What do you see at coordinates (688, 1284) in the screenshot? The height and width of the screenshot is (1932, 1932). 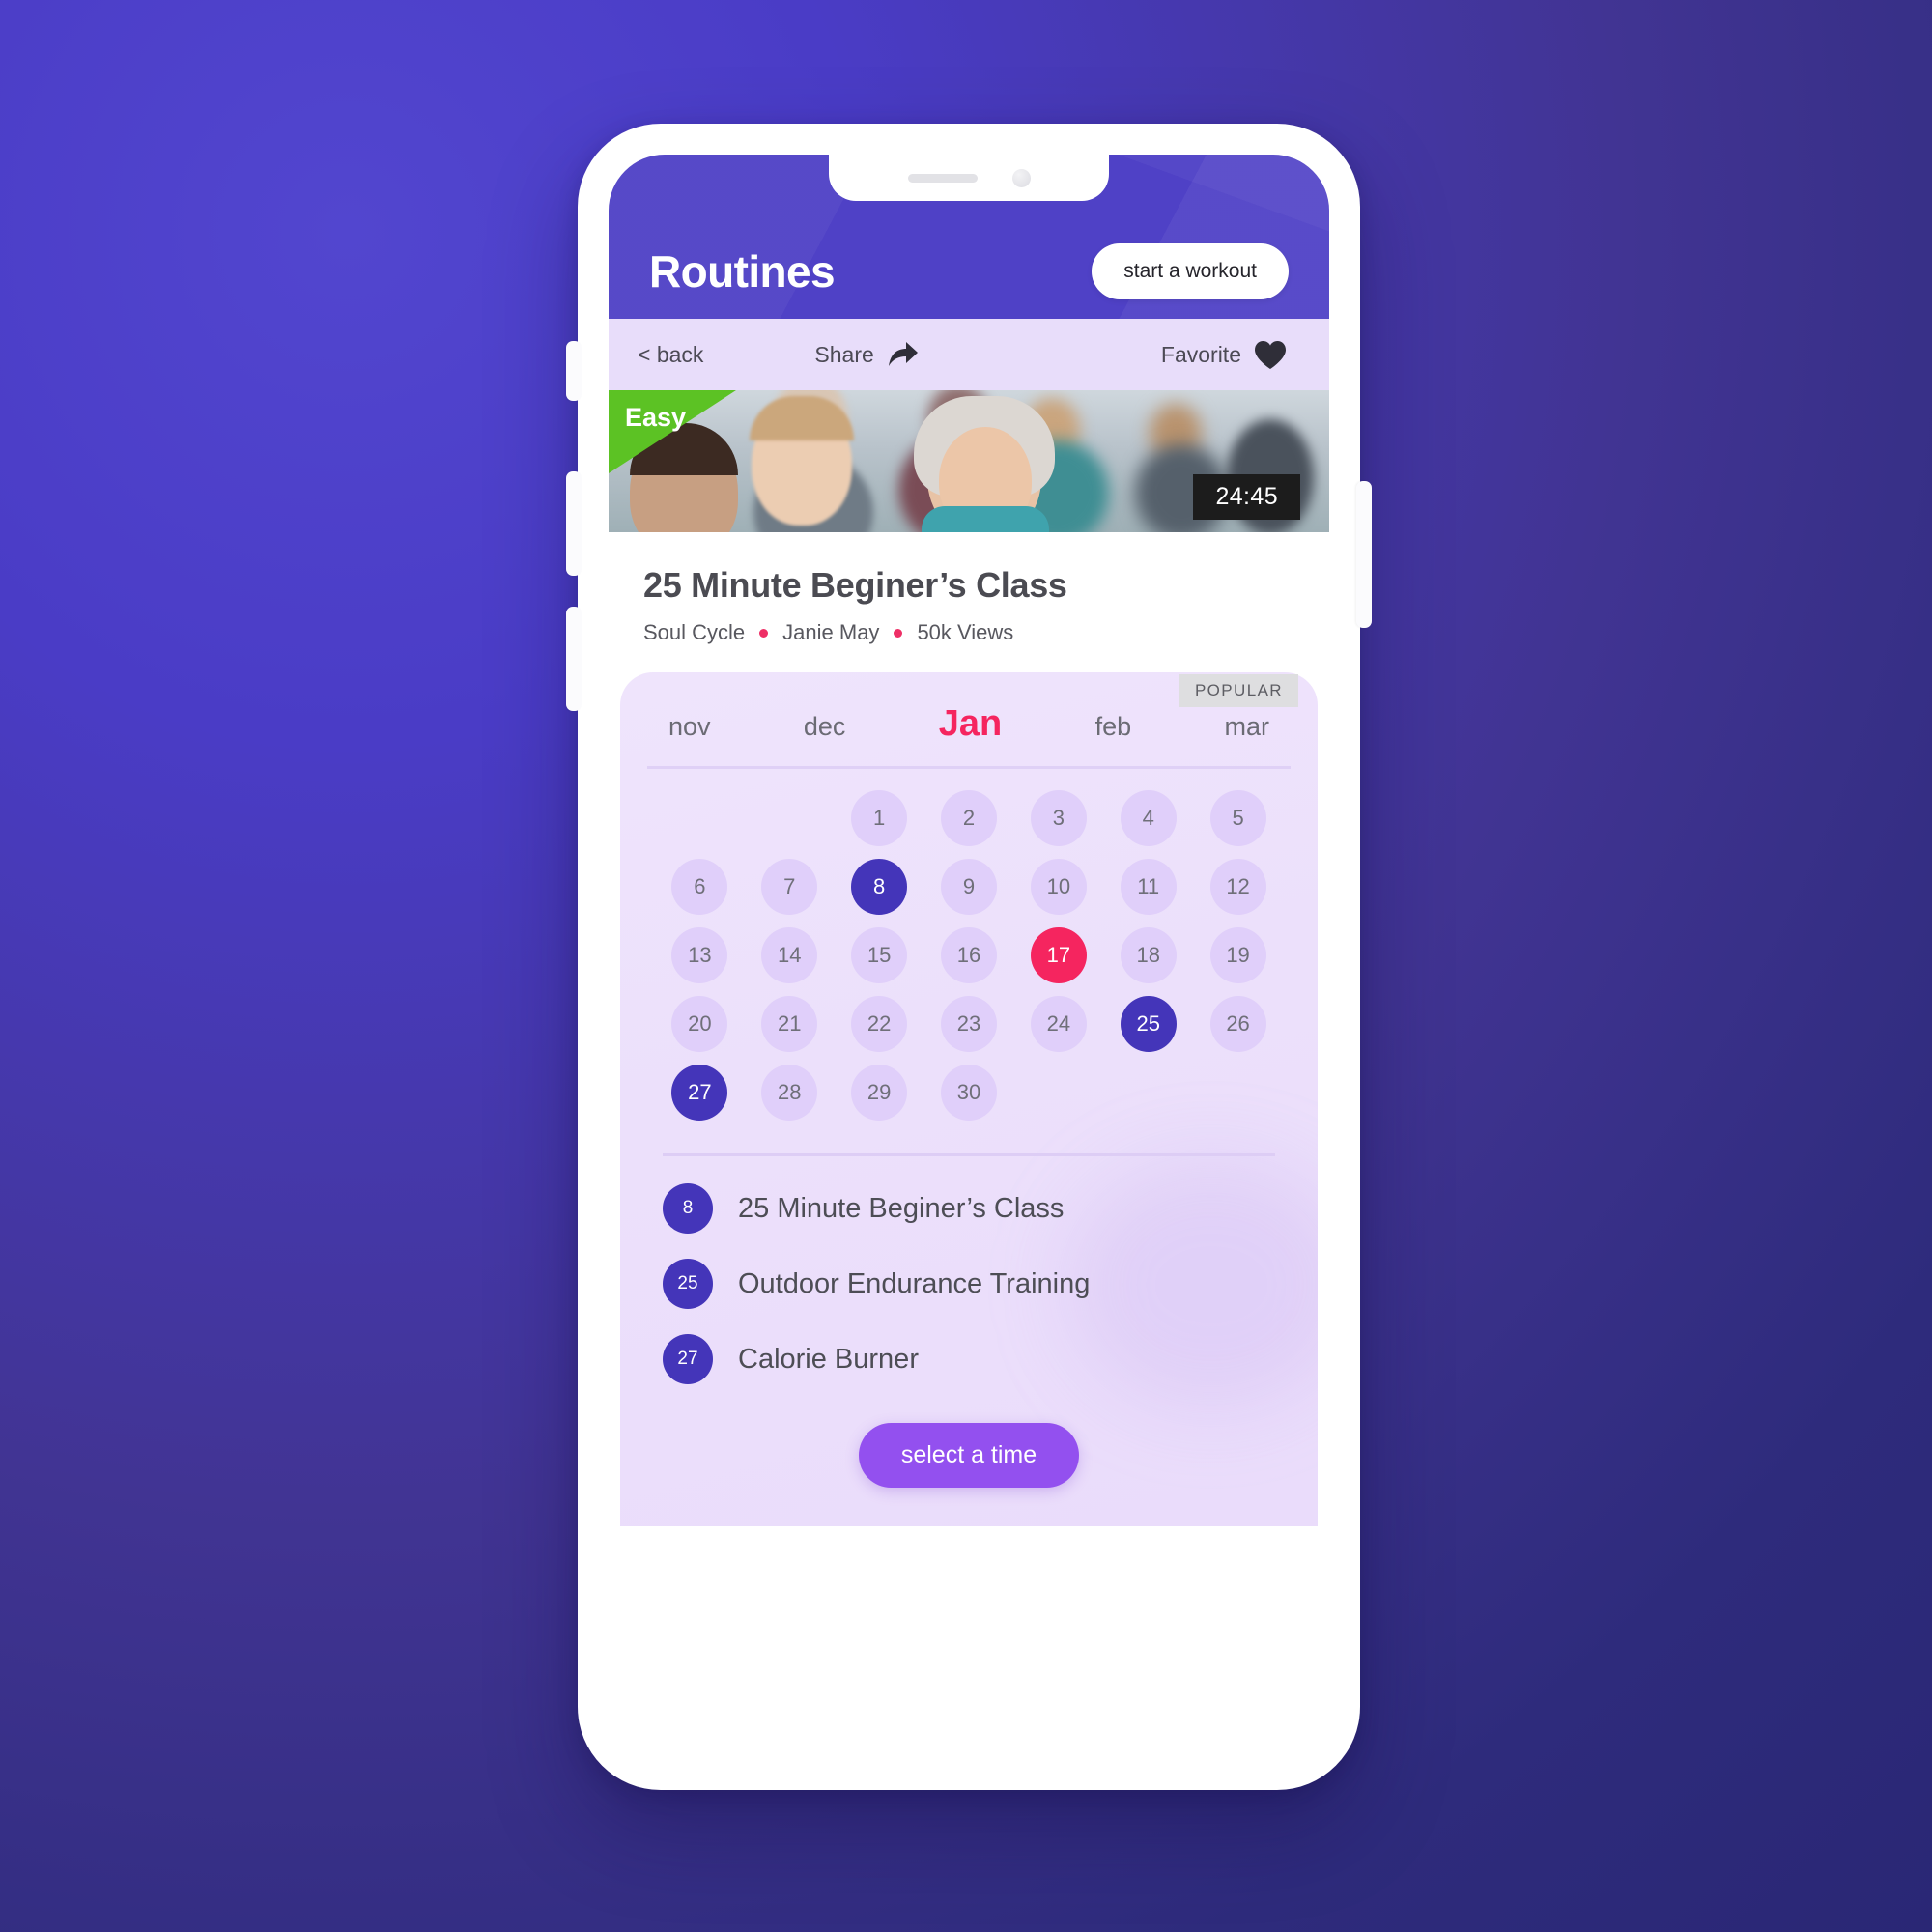 I see `event-day-badge: 25` at bounding box center [688, 1284].